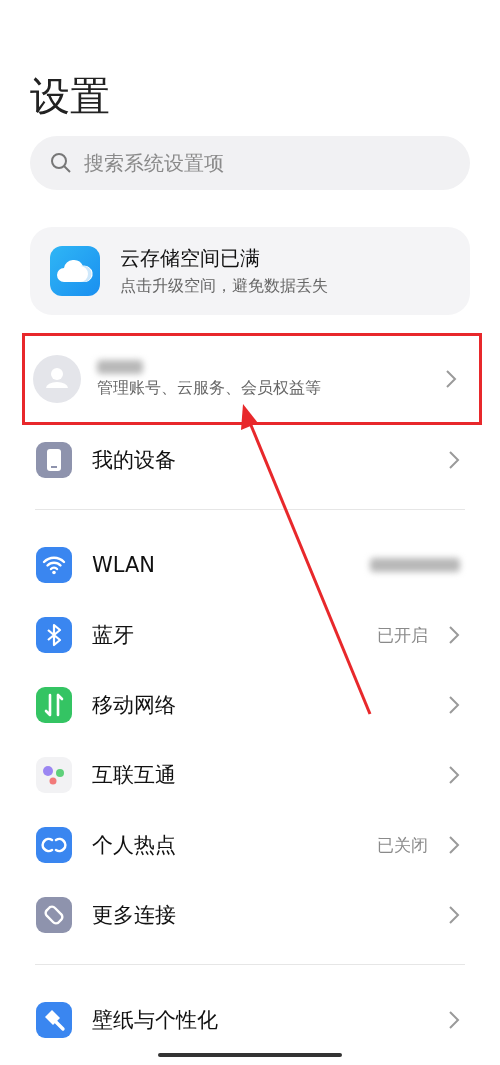 The image size is (500, 1065). I want to click on row-label: 移动网络, so click(134, 705).